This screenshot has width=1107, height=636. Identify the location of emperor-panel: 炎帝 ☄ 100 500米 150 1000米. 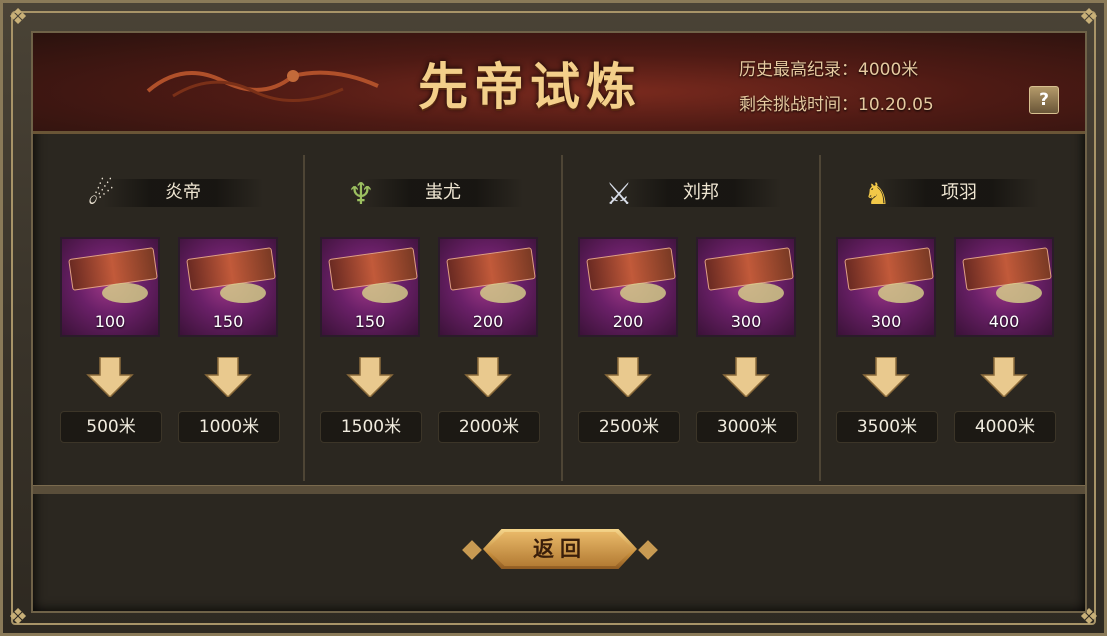
(175, 318).